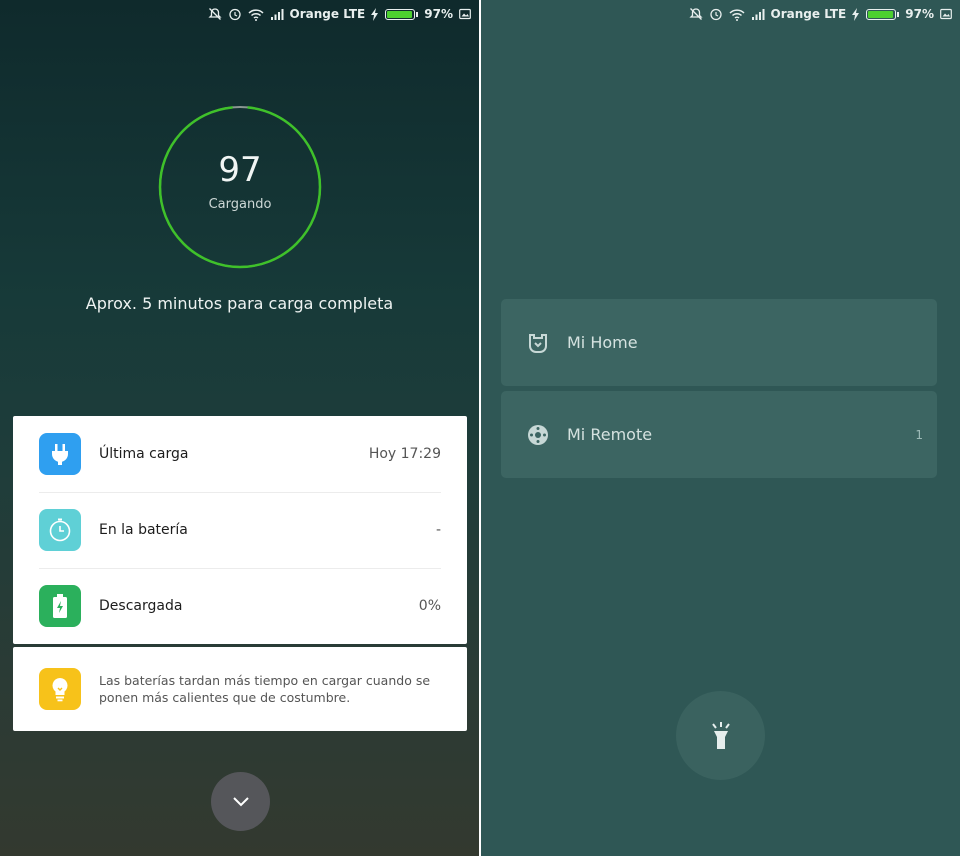  Describe the element at coordinates (144, 454) in the screenshot. I see `info-label: Última carga` at that location.